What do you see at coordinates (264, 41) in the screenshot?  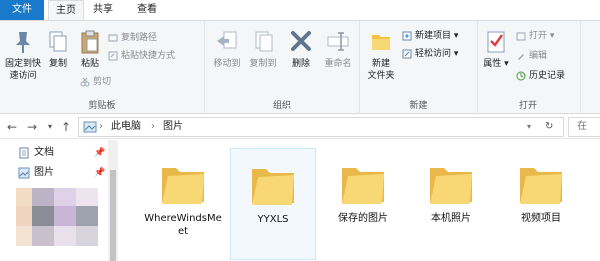 I see `copy-to-icon` at bounding box center [264, 41].